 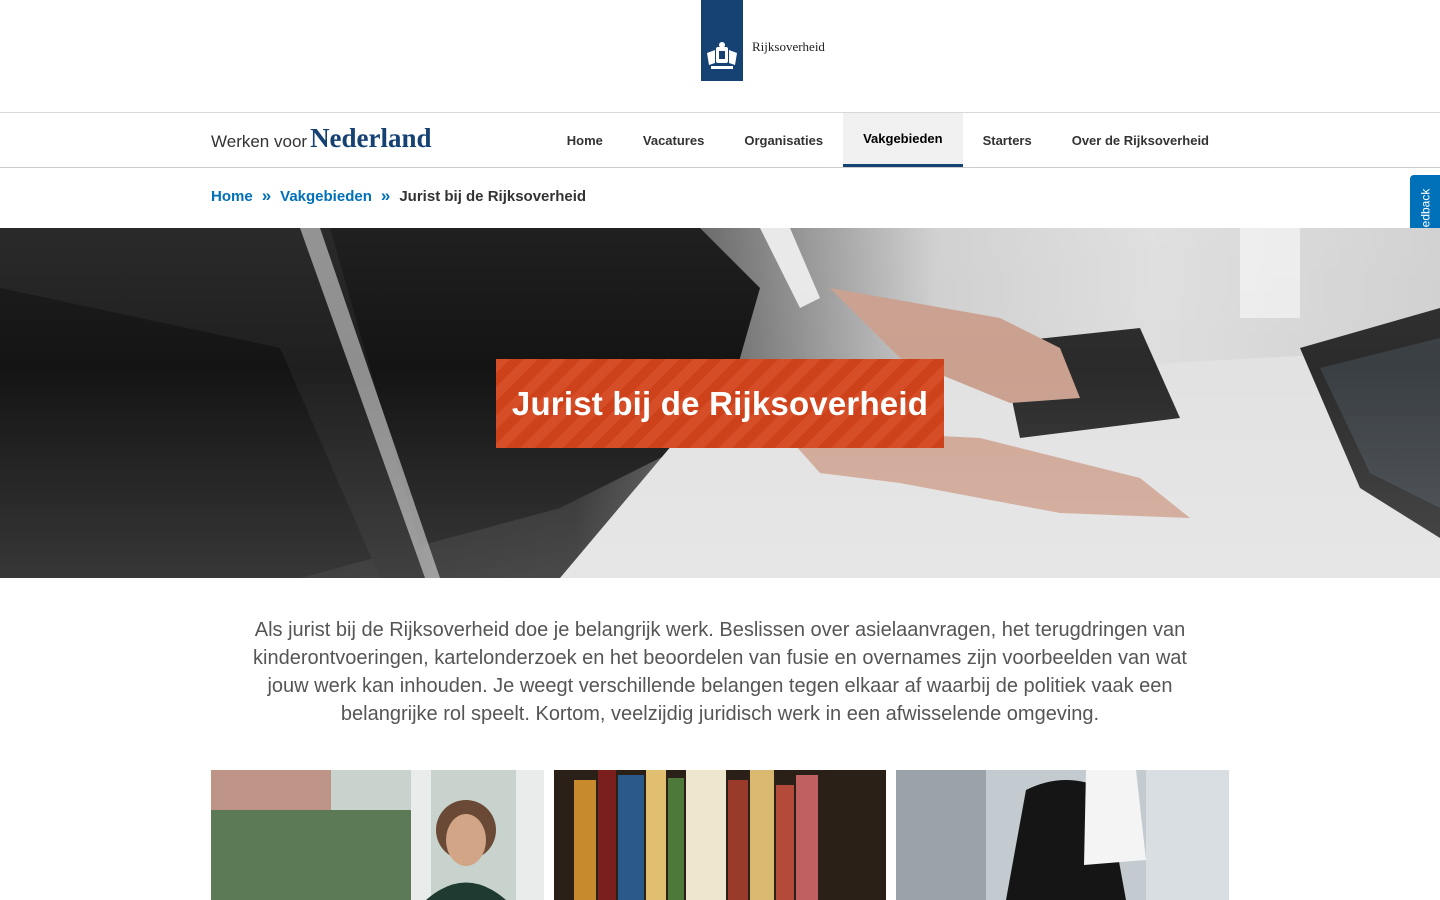 What do you see at coordinates (371, 138) in the screenshot?
I see `site-brand-big: Nederland` at bounding box center [371, 138].